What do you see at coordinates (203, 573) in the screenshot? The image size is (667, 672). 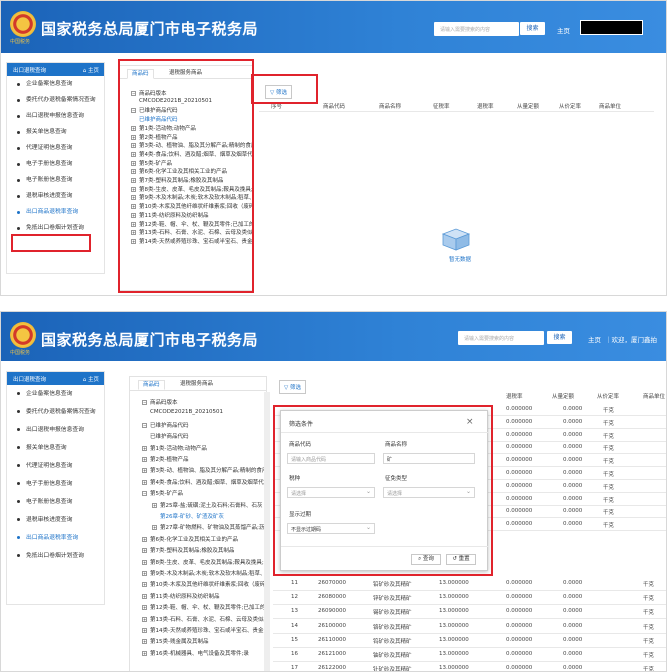 I see `tree-node: + 第9类-木及木制品;木炭;软木及软木制品;稻草、` at bounding box center [203, 573].